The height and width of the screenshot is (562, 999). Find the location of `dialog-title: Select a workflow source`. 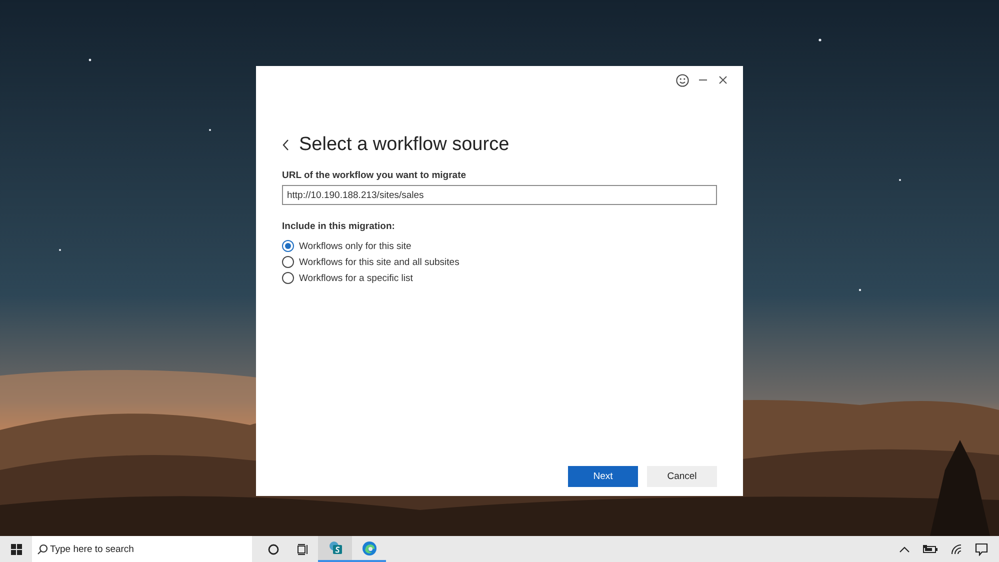

dialog-title: Select a workflow source is located at coordinates (404, 145).